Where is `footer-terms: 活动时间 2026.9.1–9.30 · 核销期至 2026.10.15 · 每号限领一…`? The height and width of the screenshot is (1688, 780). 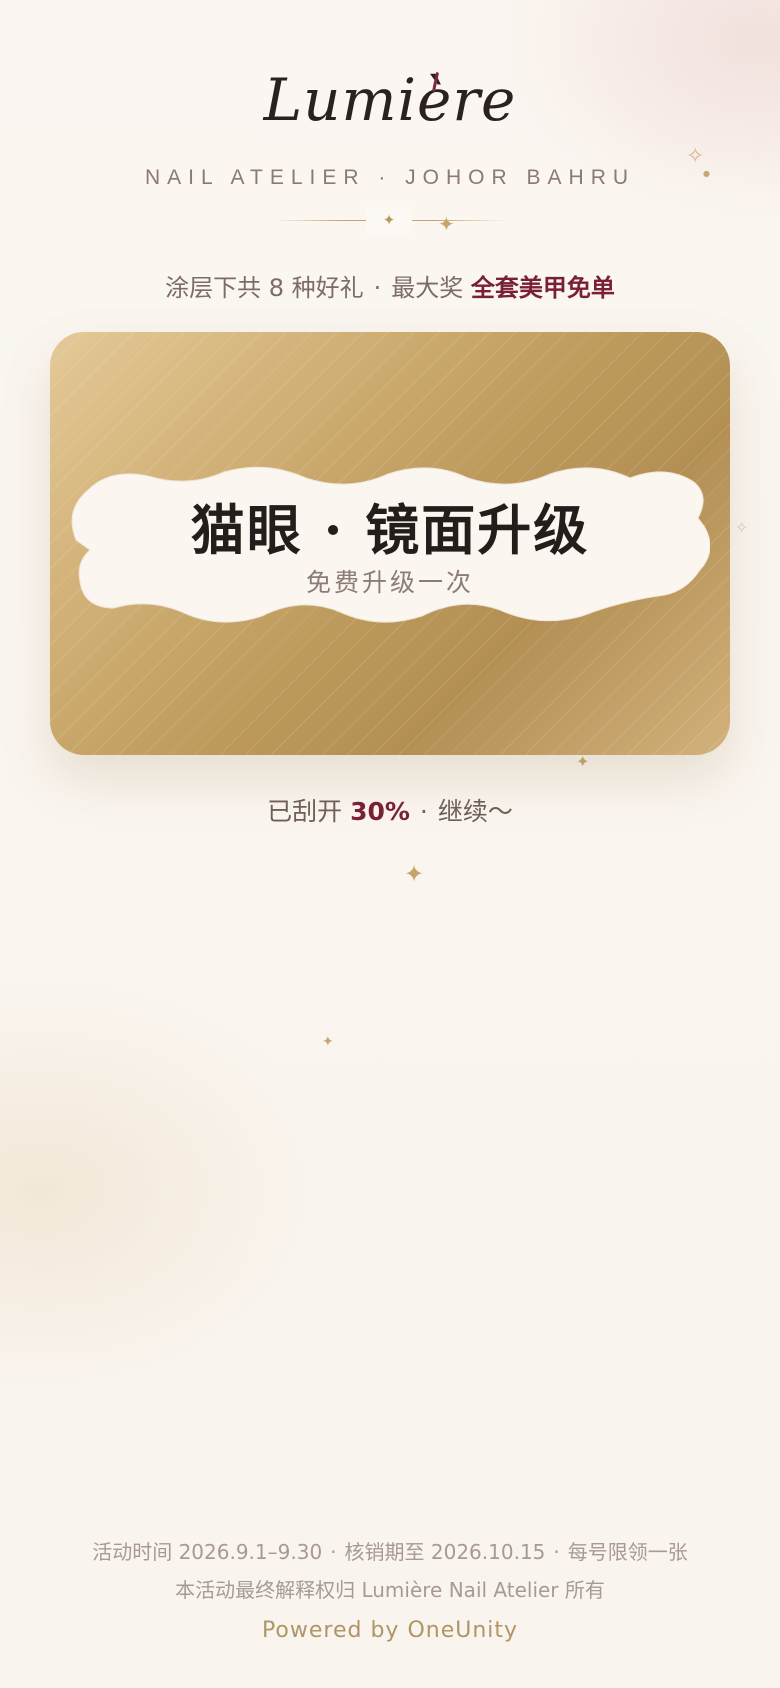 footer-terms: 活动时间 2026.9.1–9.30 · 核销期至 2026.10.15 · 每号限领一… is located at coordinates (390, 1550).